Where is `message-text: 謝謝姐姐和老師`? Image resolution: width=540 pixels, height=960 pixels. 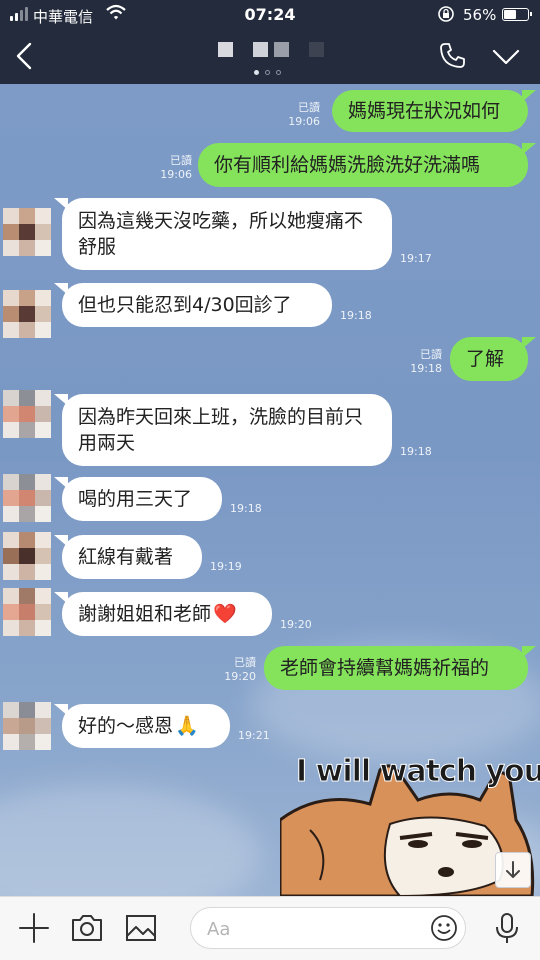
message-text: 謝謝姐姐和老師 is located at coordinates (145, 614).